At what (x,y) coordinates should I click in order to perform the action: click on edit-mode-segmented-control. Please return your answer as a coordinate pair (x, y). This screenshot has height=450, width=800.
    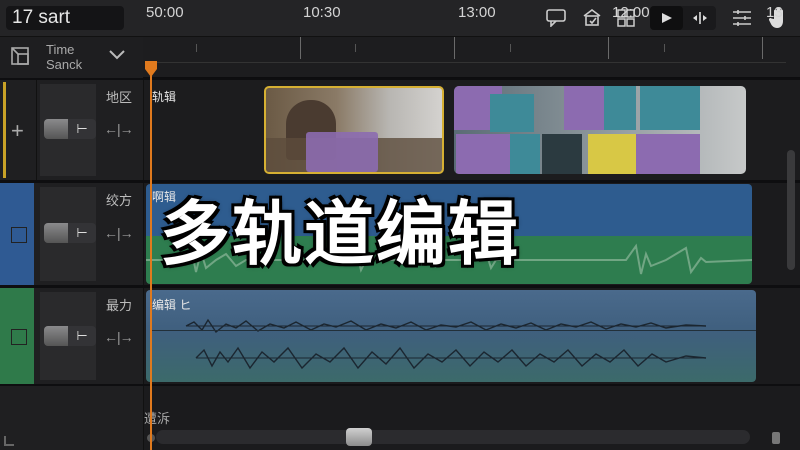
    Looking at the image, I should click on (683, 18).